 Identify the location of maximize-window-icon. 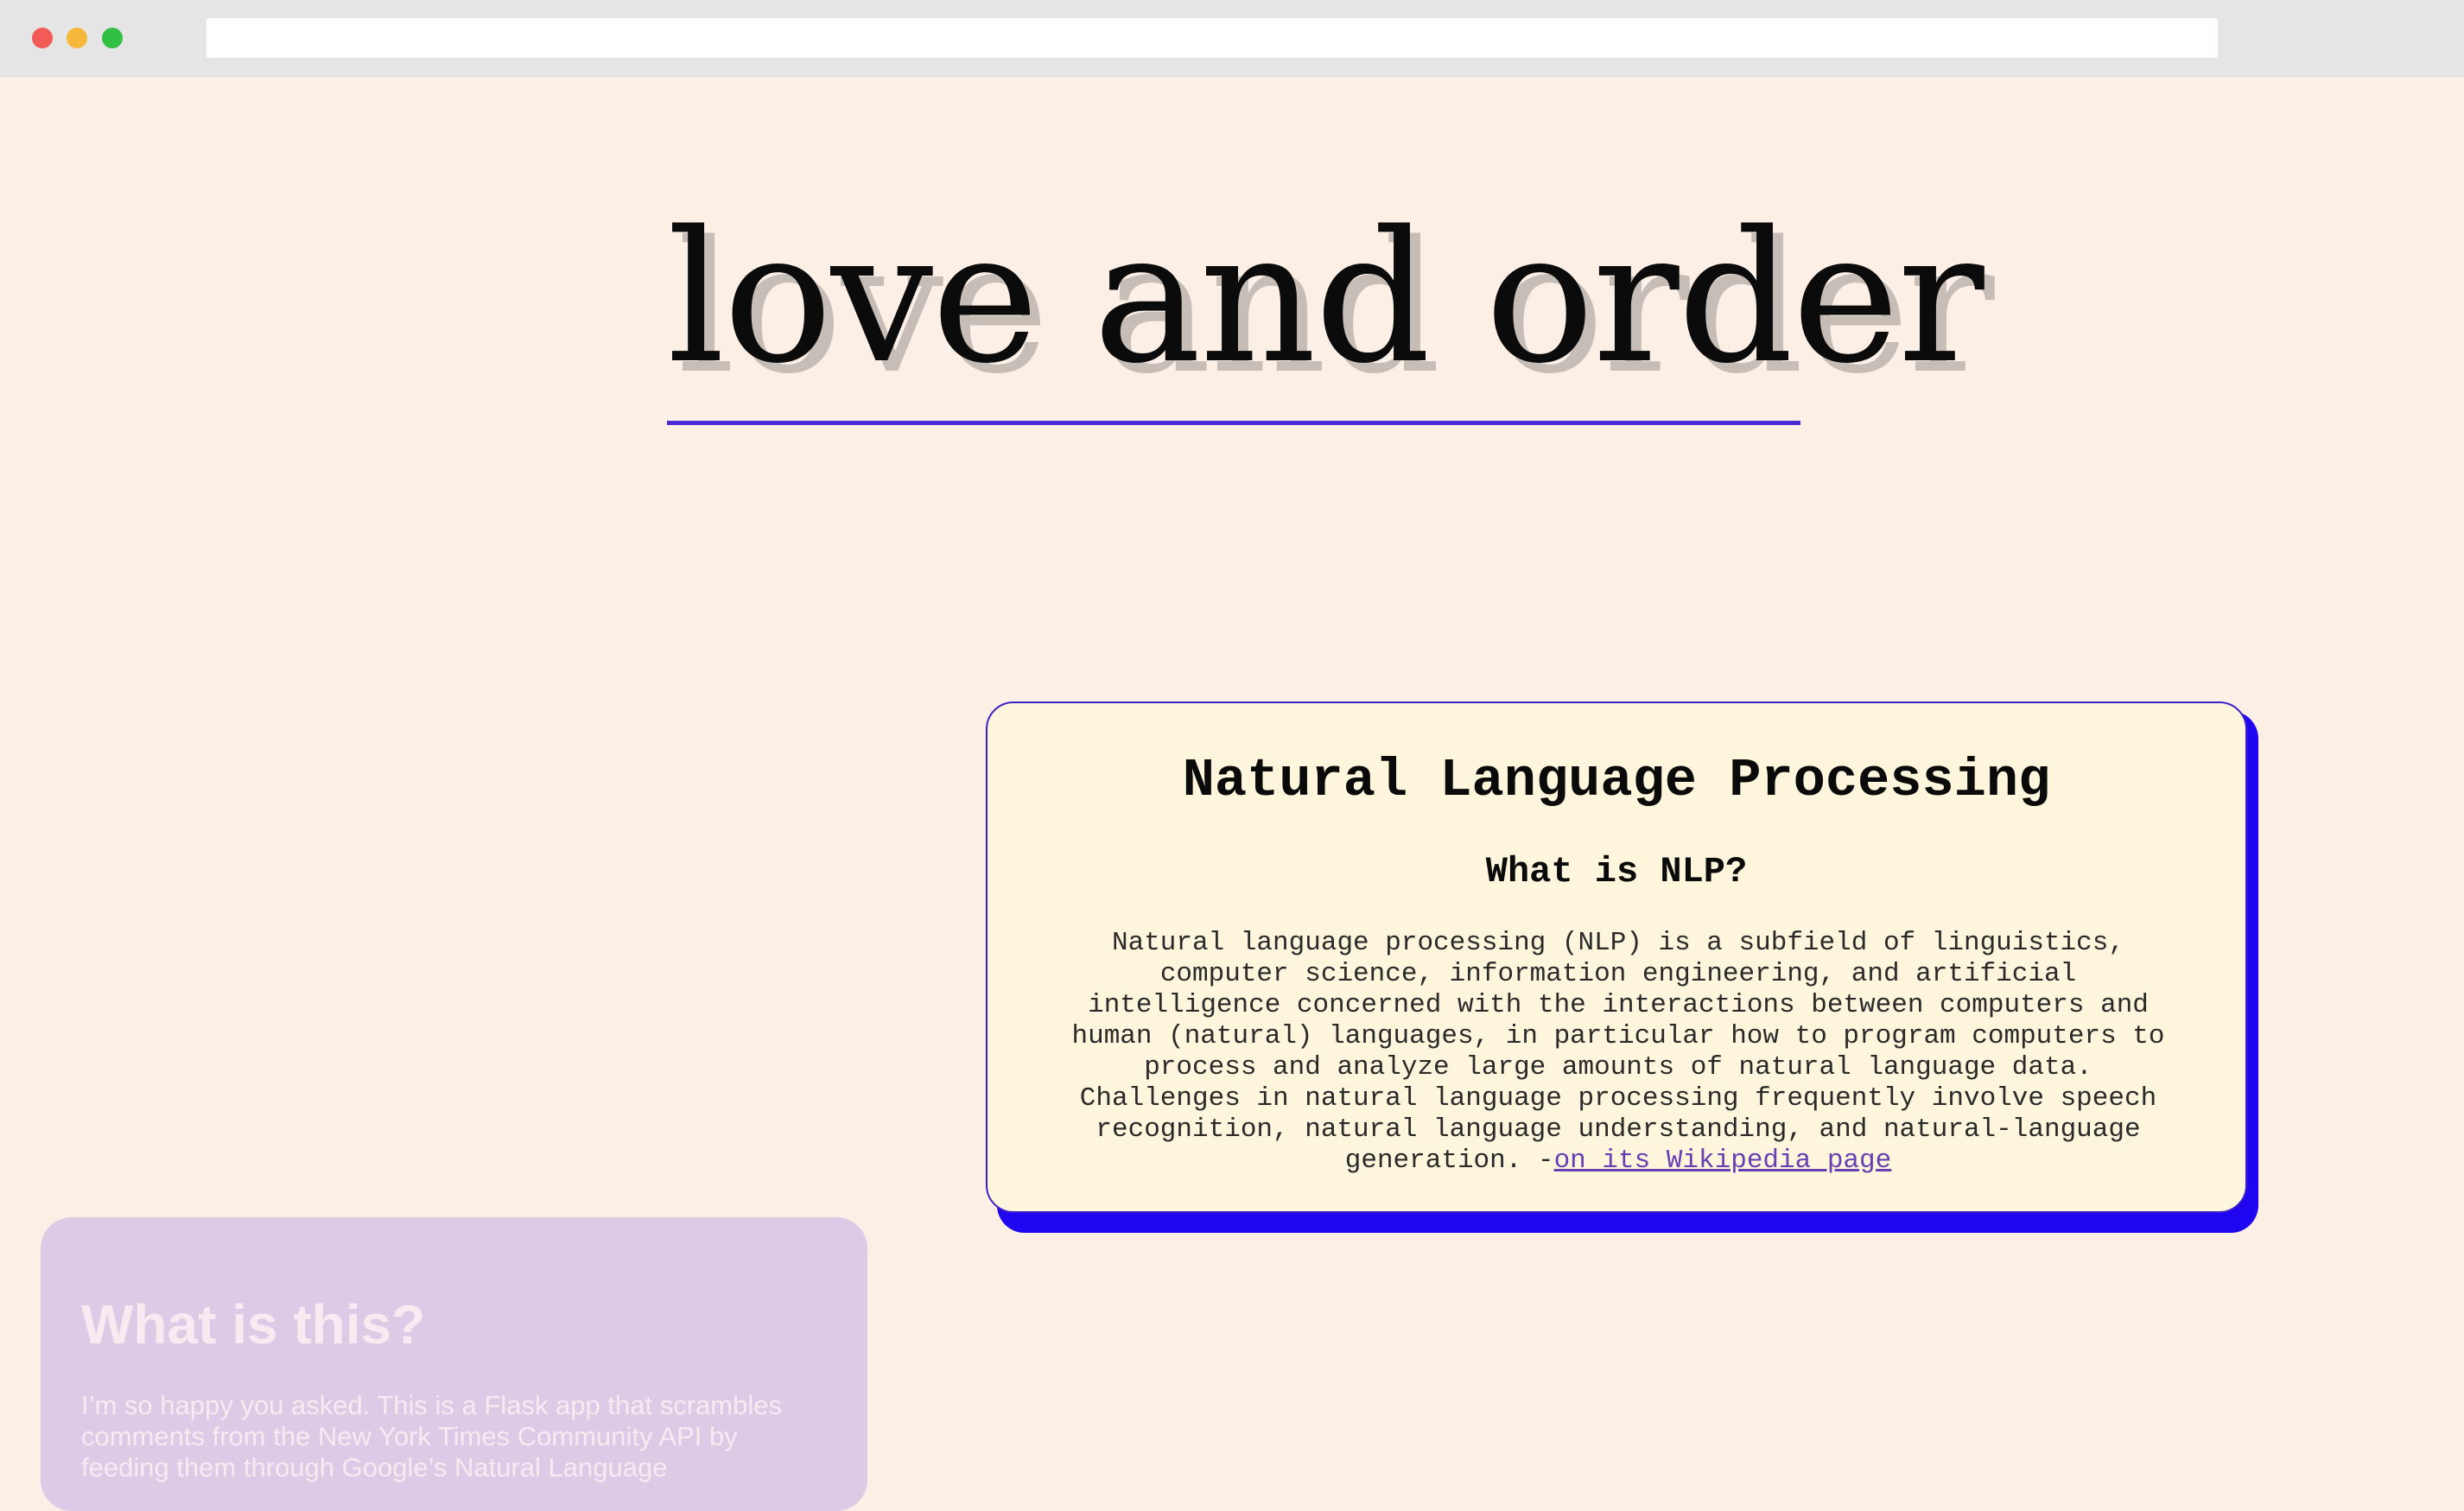
(113, 38).